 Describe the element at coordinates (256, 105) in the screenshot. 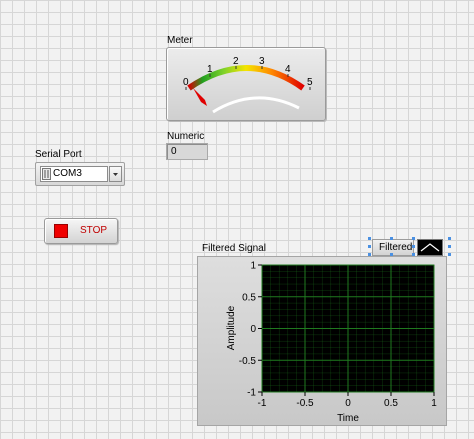

I see `meter-inner-arc` at that location.